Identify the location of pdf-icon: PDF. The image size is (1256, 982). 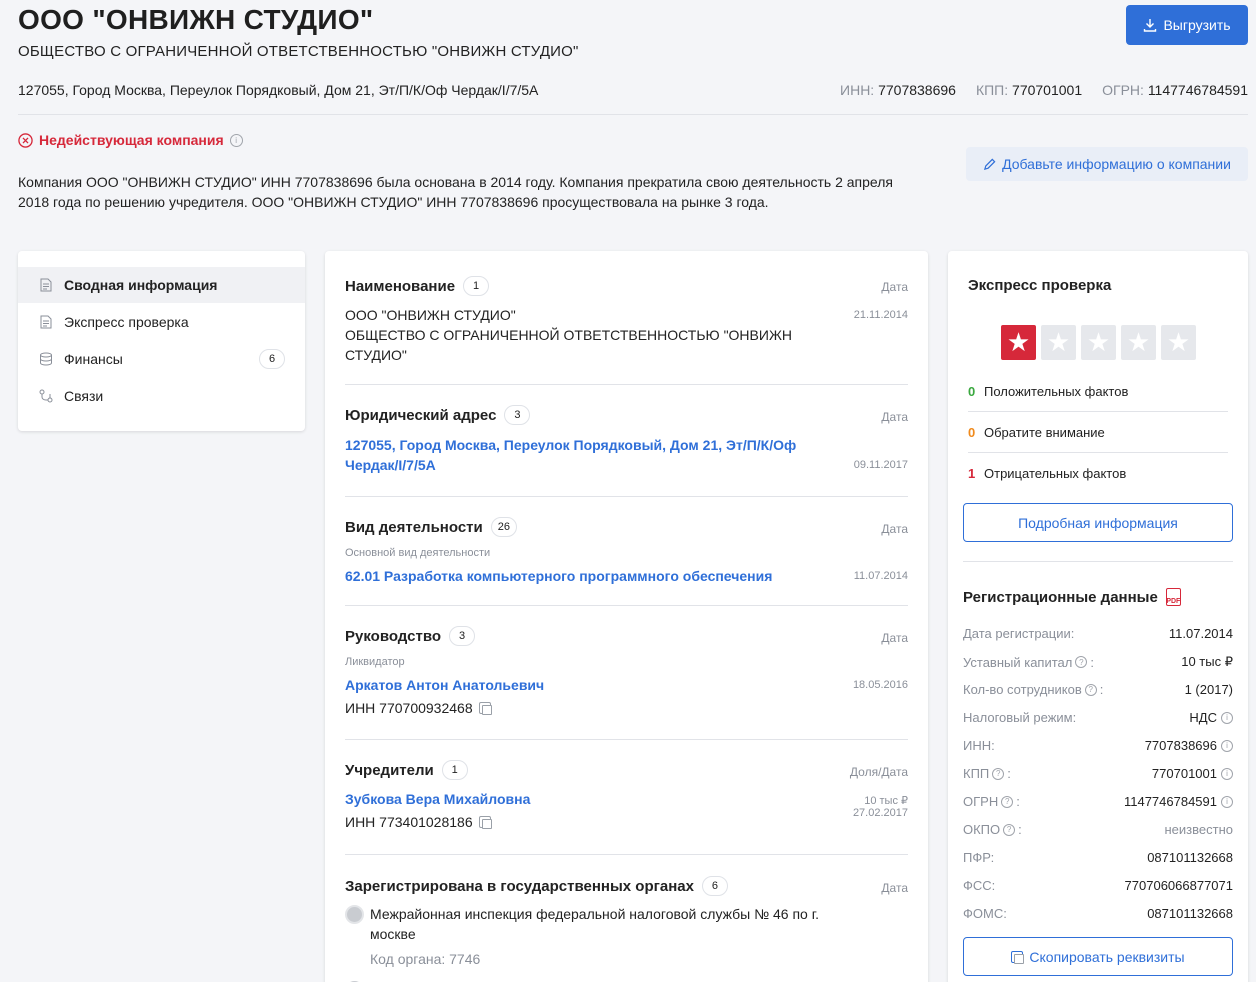
(1173, 597).